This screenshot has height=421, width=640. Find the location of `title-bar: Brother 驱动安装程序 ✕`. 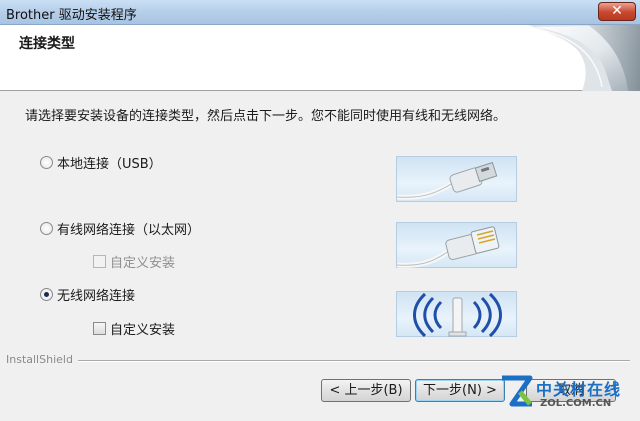

title-bar: Brother 驱动安装程序 ✕ is located at coordinates (320, 12).